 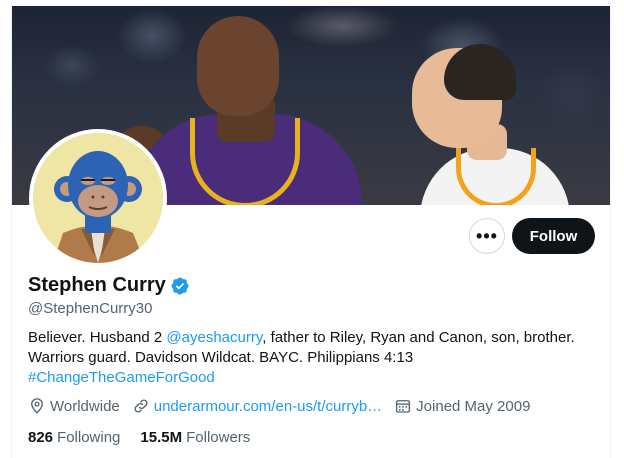 I want to click on more-options-icon: •••, so click(x=487, y=235).